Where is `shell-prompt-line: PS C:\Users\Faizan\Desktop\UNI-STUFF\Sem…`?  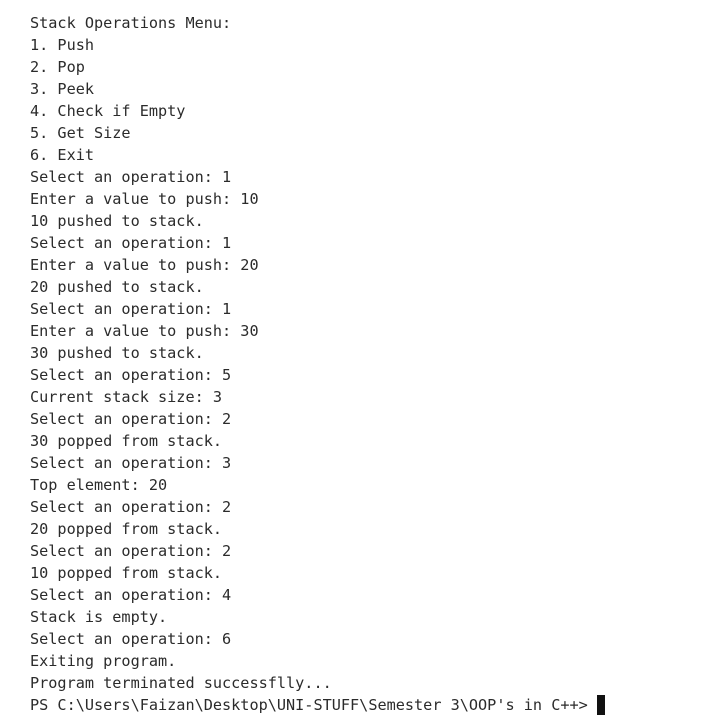 shell-prompt-line: PS C:\Users\Faizan\Desktop\UNI-STUFF\Sem… is located at coordinates (375, 705).